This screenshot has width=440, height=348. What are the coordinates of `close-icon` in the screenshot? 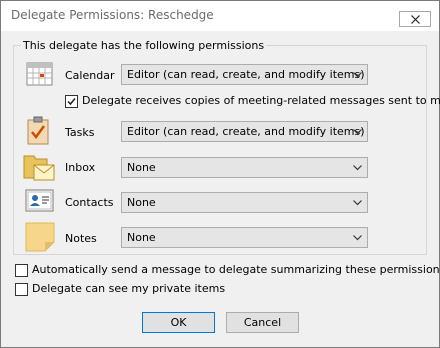 It's located at (415, 19).